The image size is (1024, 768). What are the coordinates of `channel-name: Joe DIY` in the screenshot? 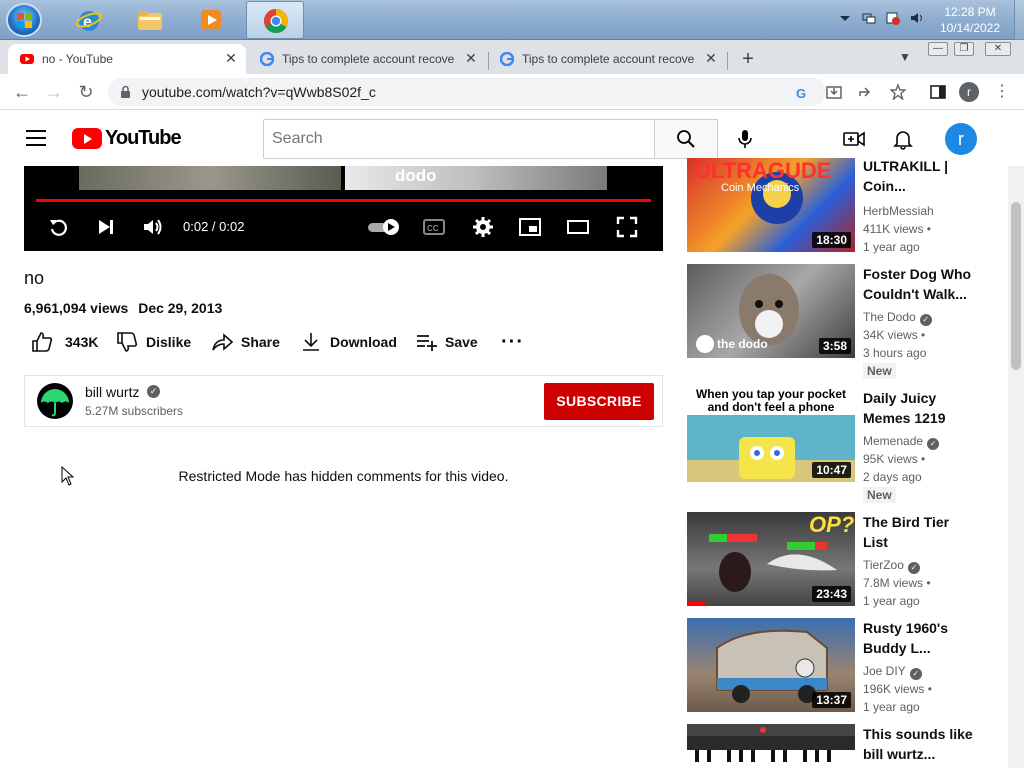 It's located at (884, 671).